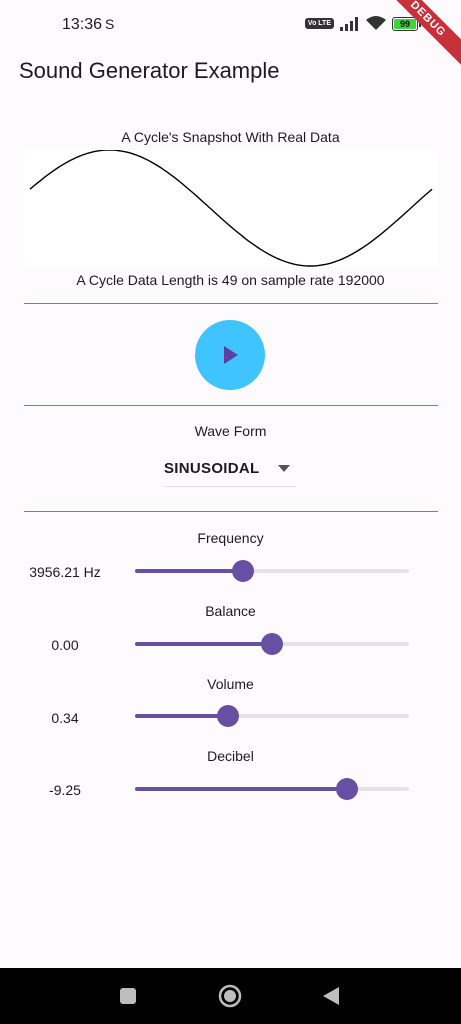 This screenshot has width=461, height=1024. What do you see at coordinates (272, 789) in the screenshot?
I see `decibel-slider` at bounding box center [272, 789].